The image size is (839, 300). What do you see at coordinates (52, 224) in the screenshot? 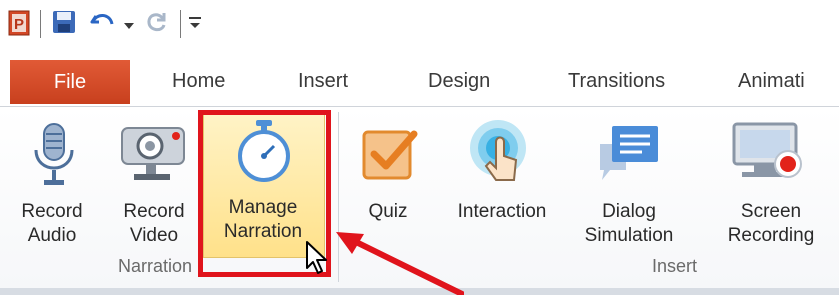
I see `record-audio-label: Record Audio` at bounding box center [52, 224].